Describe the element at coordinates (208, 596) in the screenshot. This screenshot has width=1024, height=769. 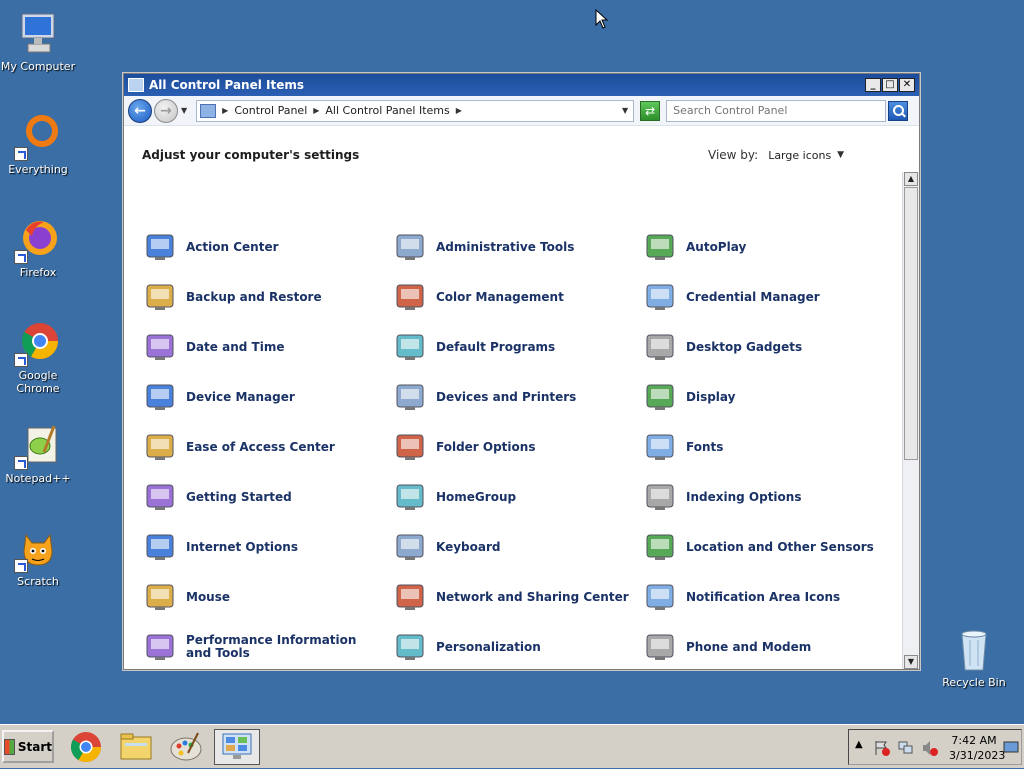
I see `cp-item-label: Mouse` at that location.